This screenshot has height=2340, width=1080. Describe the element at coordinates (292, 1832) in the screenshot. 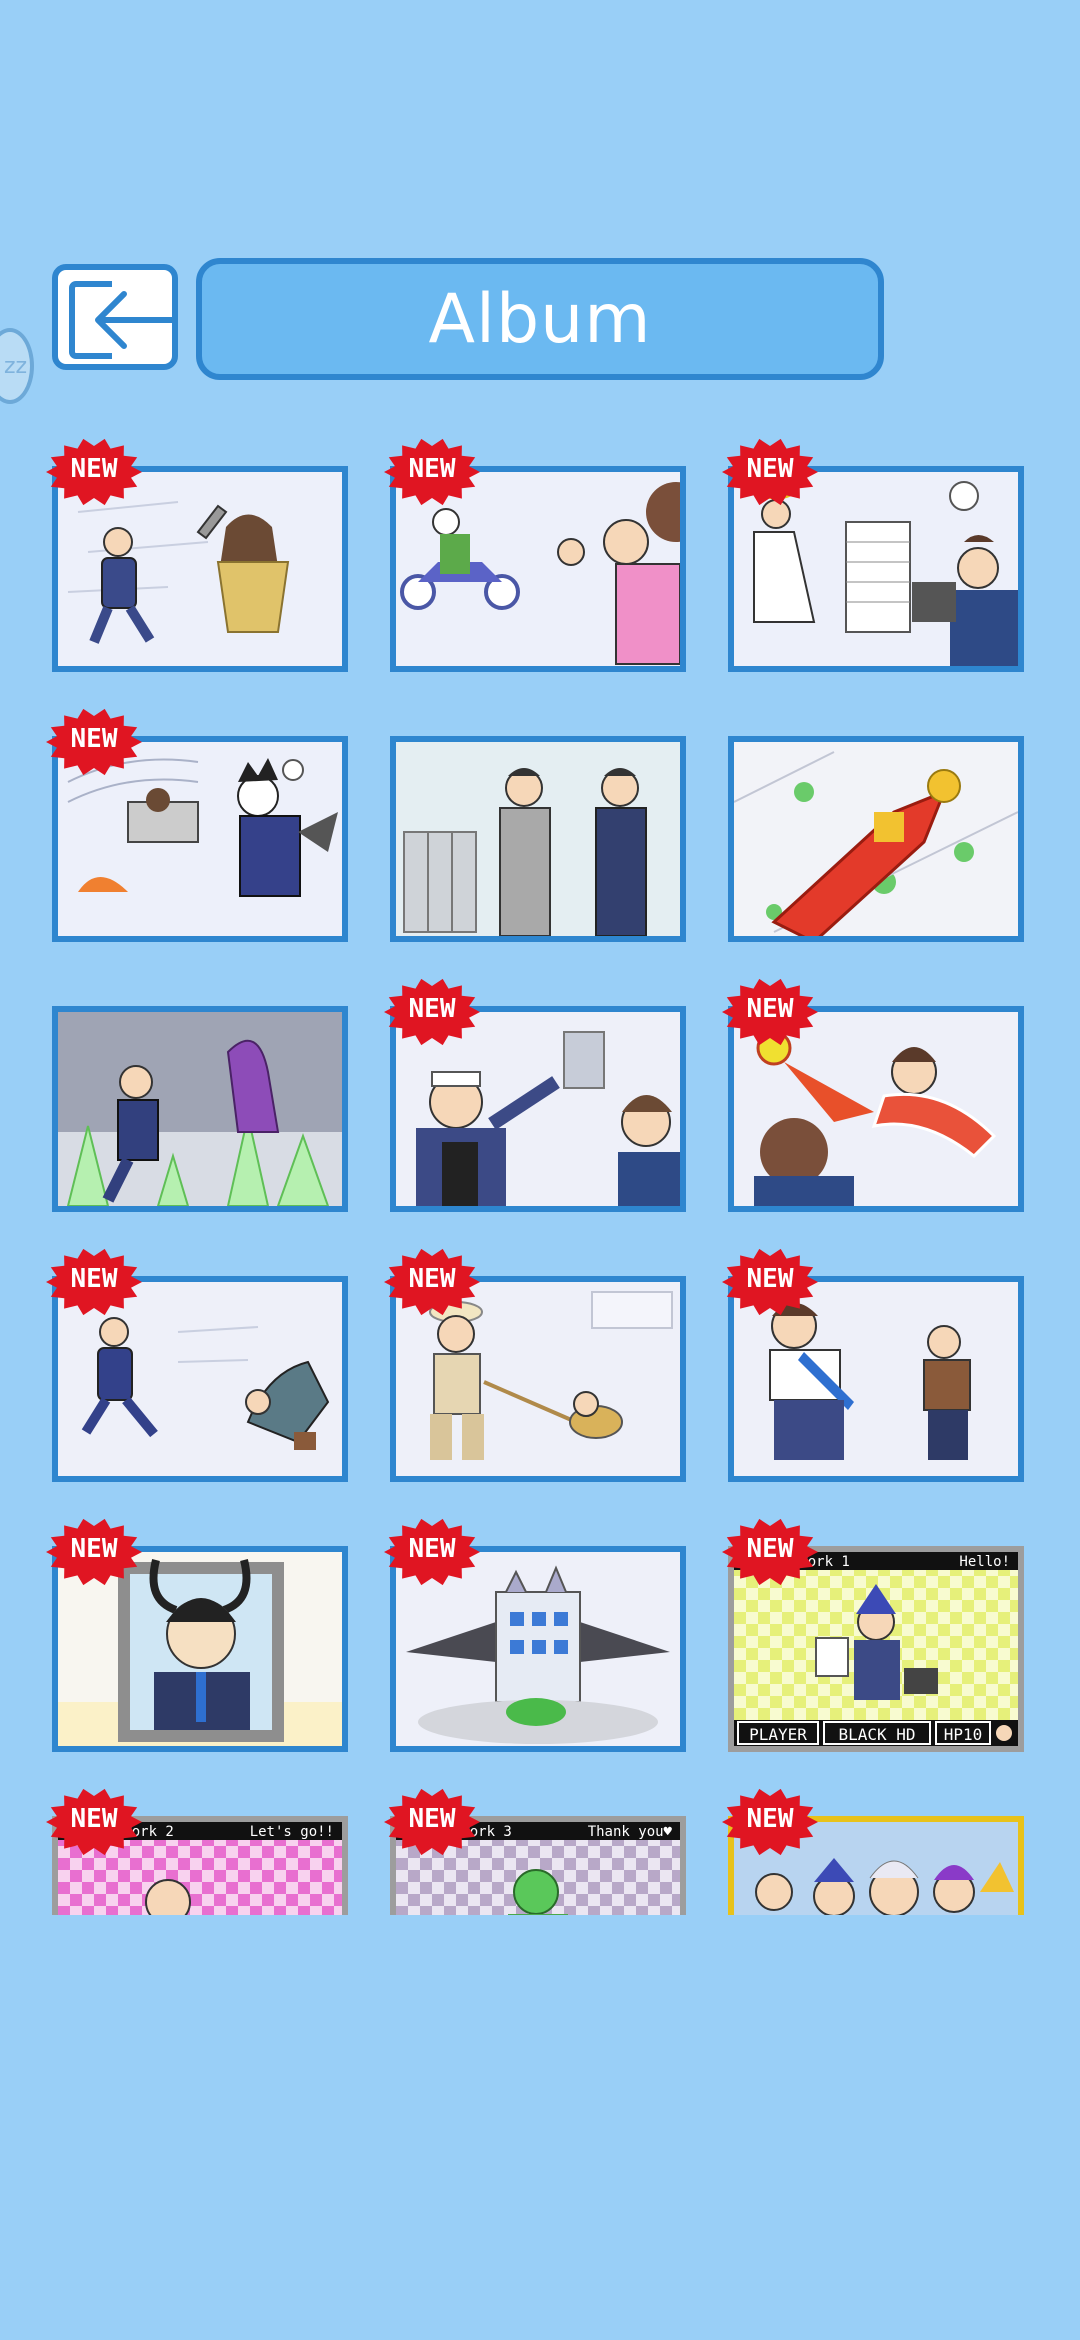

I see `overlay-top-right: Let's go!!` at that location.